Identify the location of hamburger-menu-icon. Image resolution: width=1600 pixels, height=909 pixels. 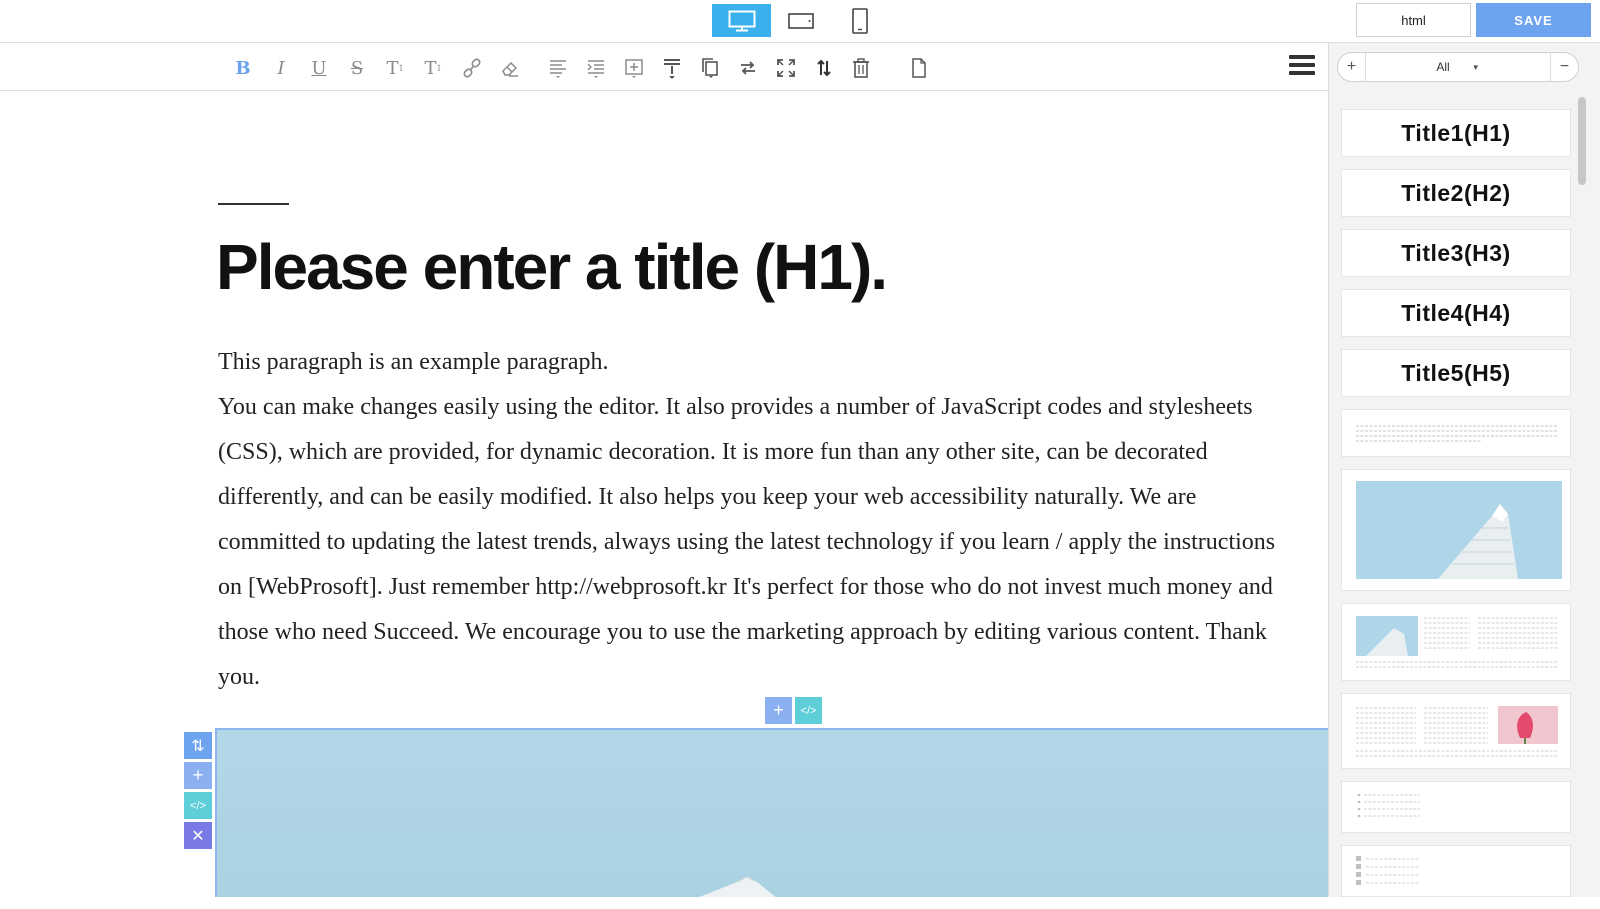
(1302, 66).